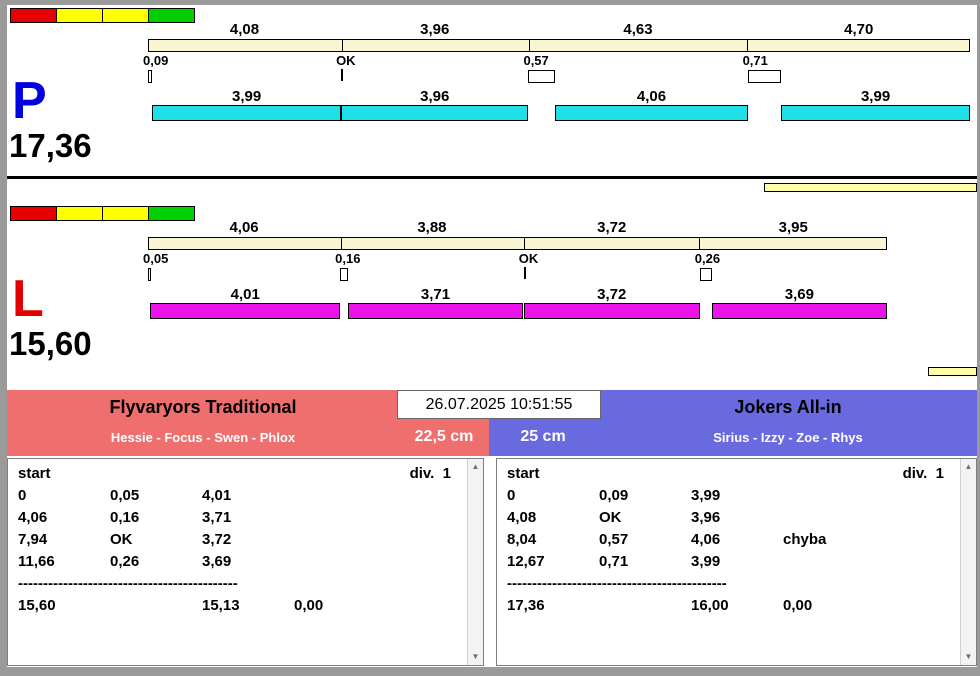  What do you see at coordinates (522, 539) in the screenshot?
I see `table-cell: 8,04` at bounding box center [522, 539].